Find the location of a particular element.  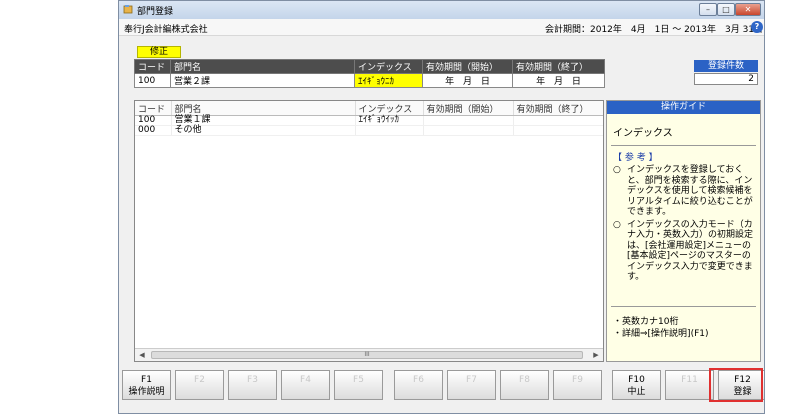

row-code: 000 is located at coordinates (153, 130).